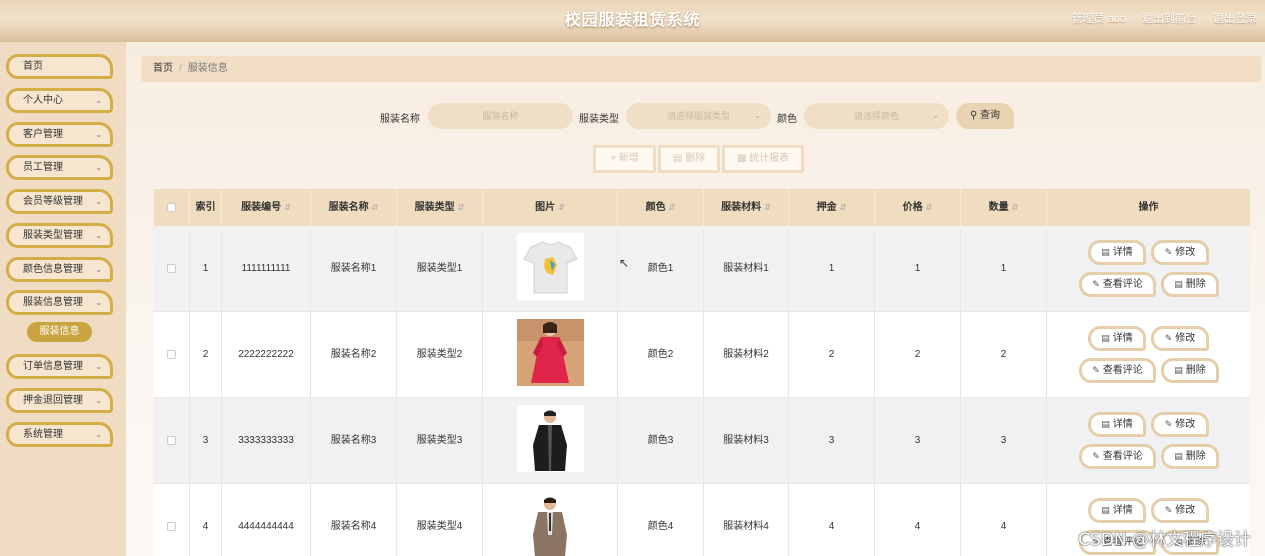 The image size is (1265, 556). What do you see at coordinates (59, 366) in the screenshot?
I see `sidebar-item-order-info: 订单信息管理 ⌄` at bounding box center [59, 366].